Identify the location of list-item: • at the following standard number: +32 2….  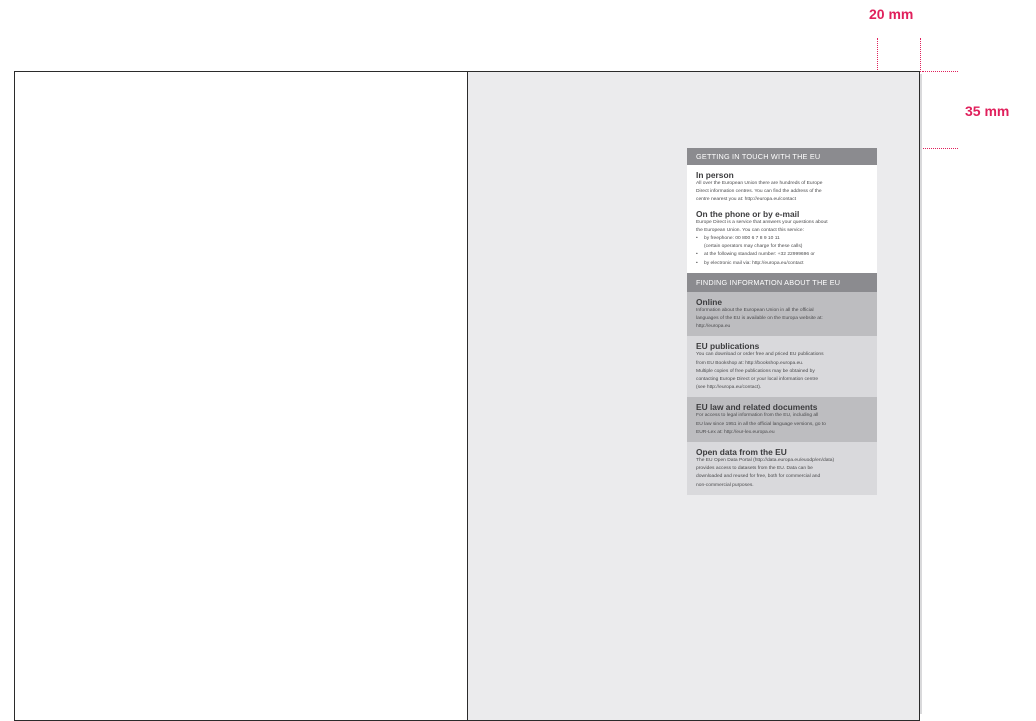
(755, 255).